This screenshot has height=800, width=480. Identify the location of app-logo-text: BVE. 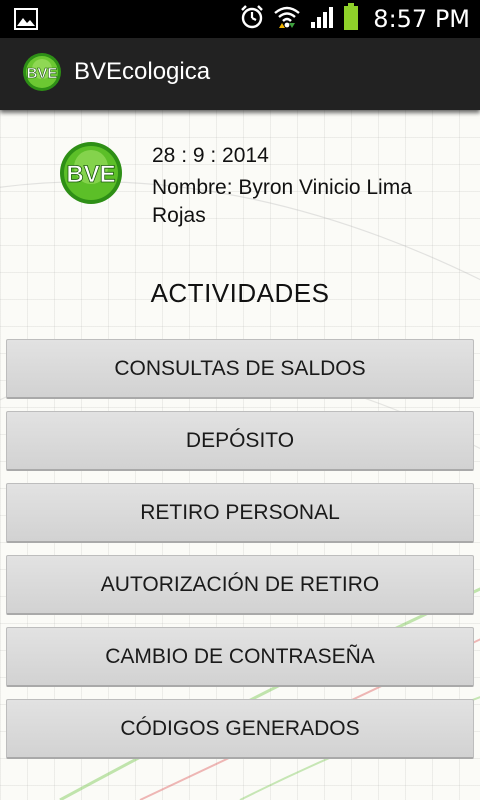
(42, 73).